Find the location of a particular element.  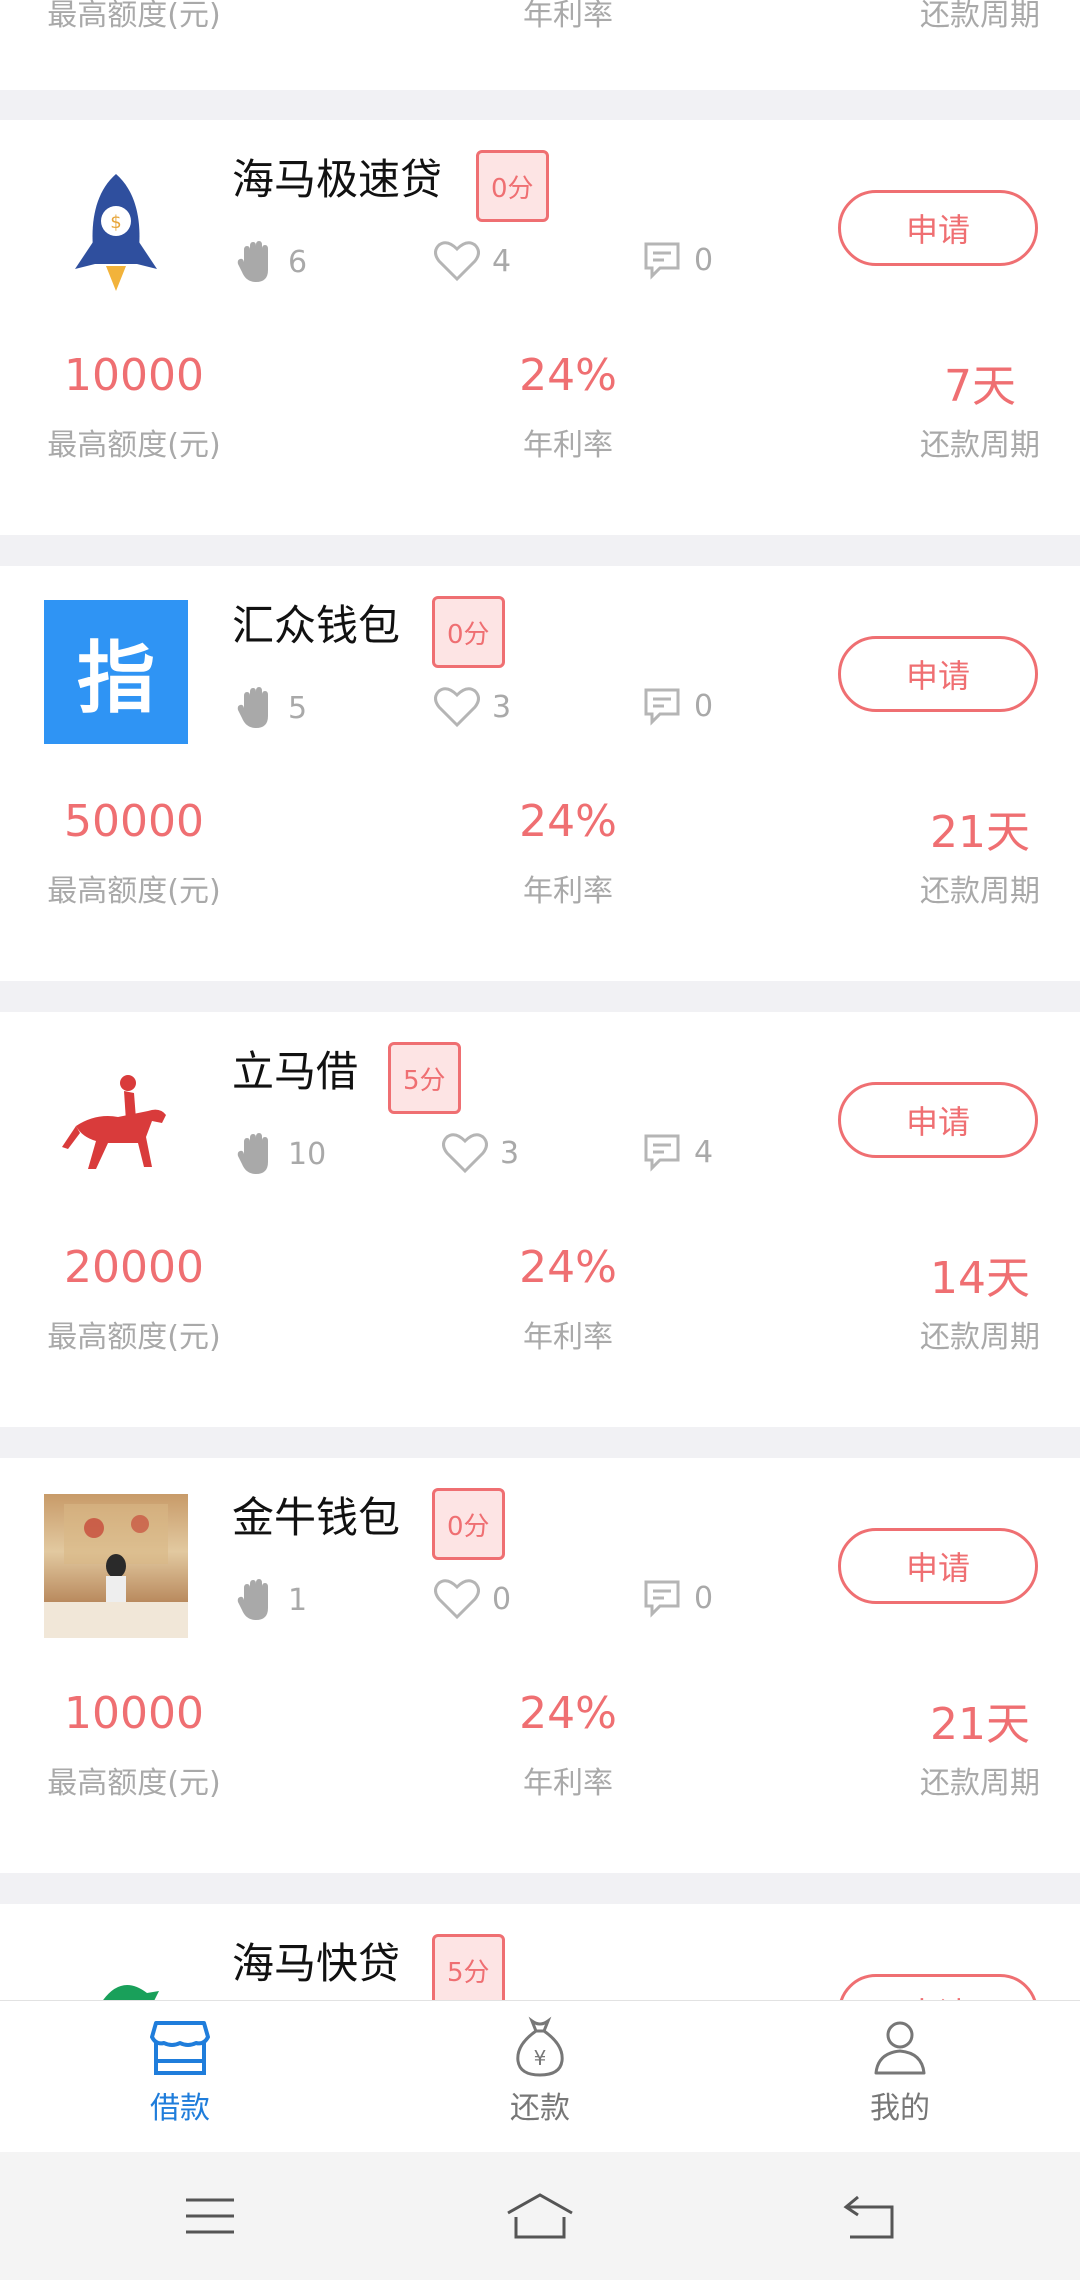

menu-icon is located at coordinates (210, 2216).